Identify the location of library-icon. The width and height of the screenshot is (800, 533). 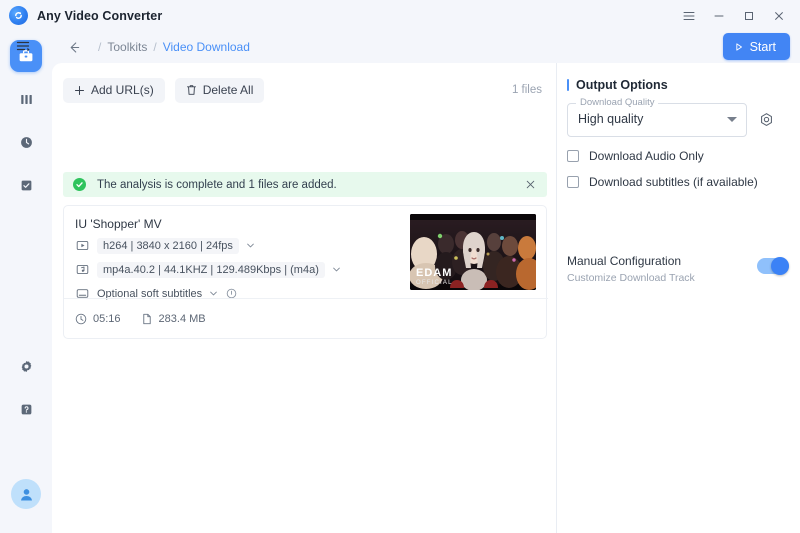
(26, 99).